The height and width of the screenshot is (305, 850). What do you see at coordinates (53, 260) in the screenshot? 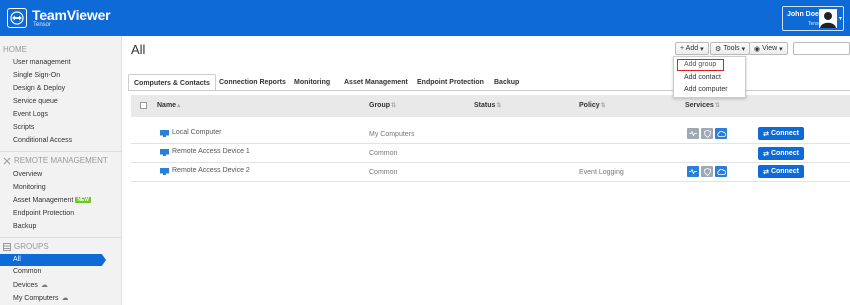
I see `sidebar-item-all: All` at bounding box center [53, 260].